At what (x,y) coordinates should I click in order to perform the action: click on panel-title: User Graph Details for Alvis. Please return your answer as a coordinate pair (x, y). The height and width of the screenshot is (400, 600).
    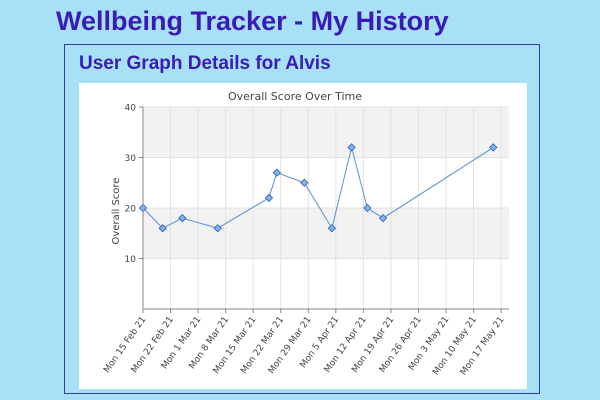
    Looking at the image, I should click on (205, 63).